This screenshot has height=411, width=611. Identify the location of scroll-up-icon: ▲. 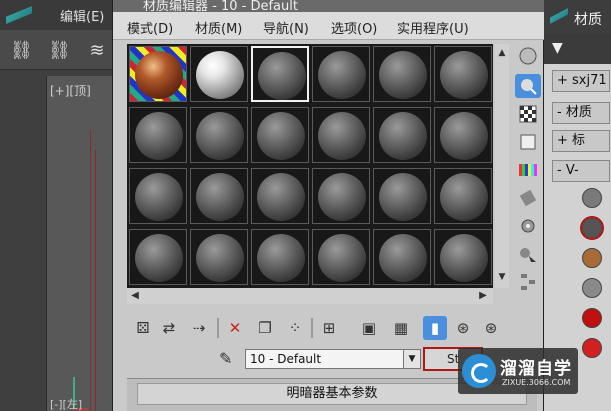
(502, 53).